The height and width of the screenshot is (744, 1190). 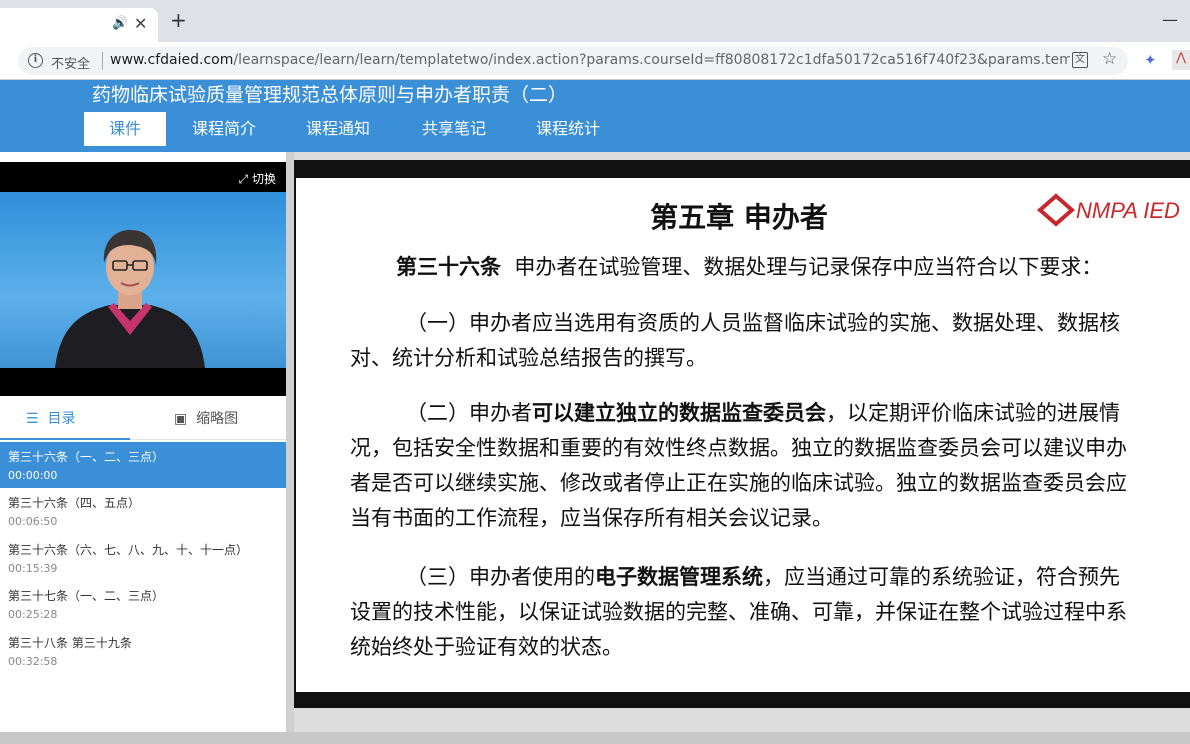 What do you see at coordinates (74, 503) in the screenshot?
I see `toc-item-title: 第三十六条（四、五点）` at bounding box center [74, 503].